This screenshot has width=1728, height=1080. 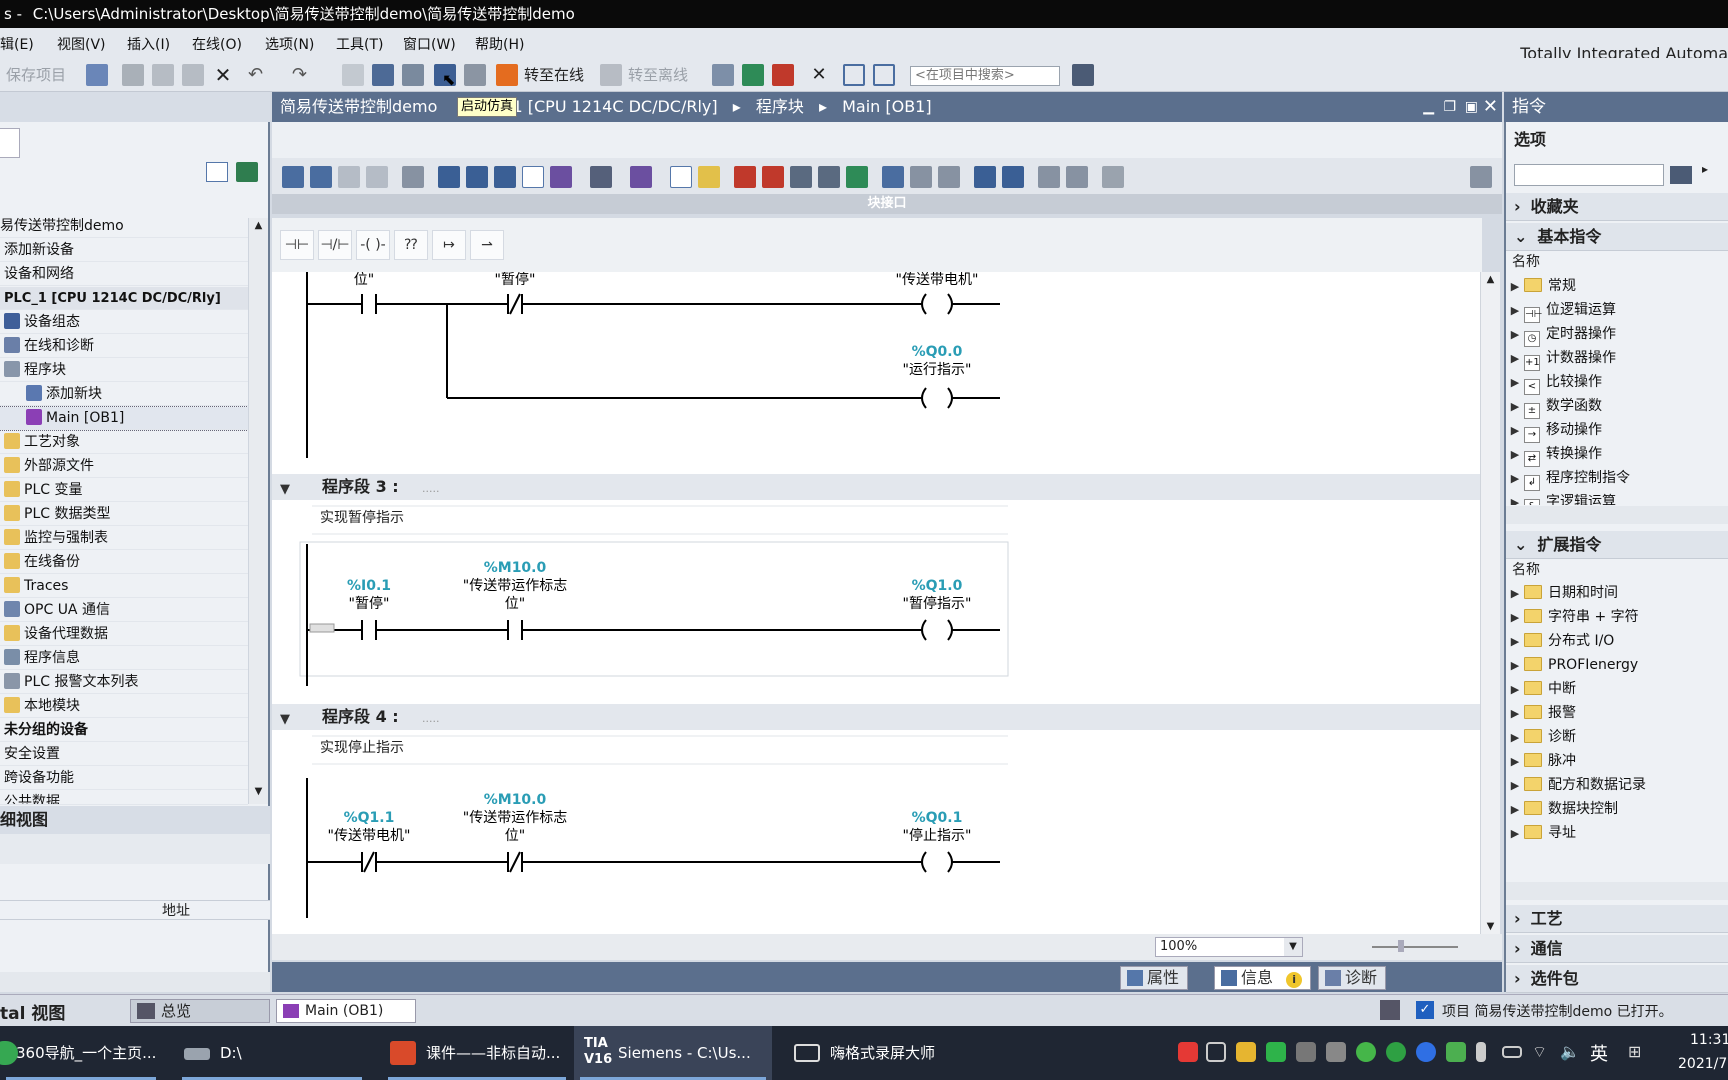 What do you see at coordinates (124, 370) in the screenshot?
I see `tree-item-program-blocks: 程序块` at bounding box center [124, 370].